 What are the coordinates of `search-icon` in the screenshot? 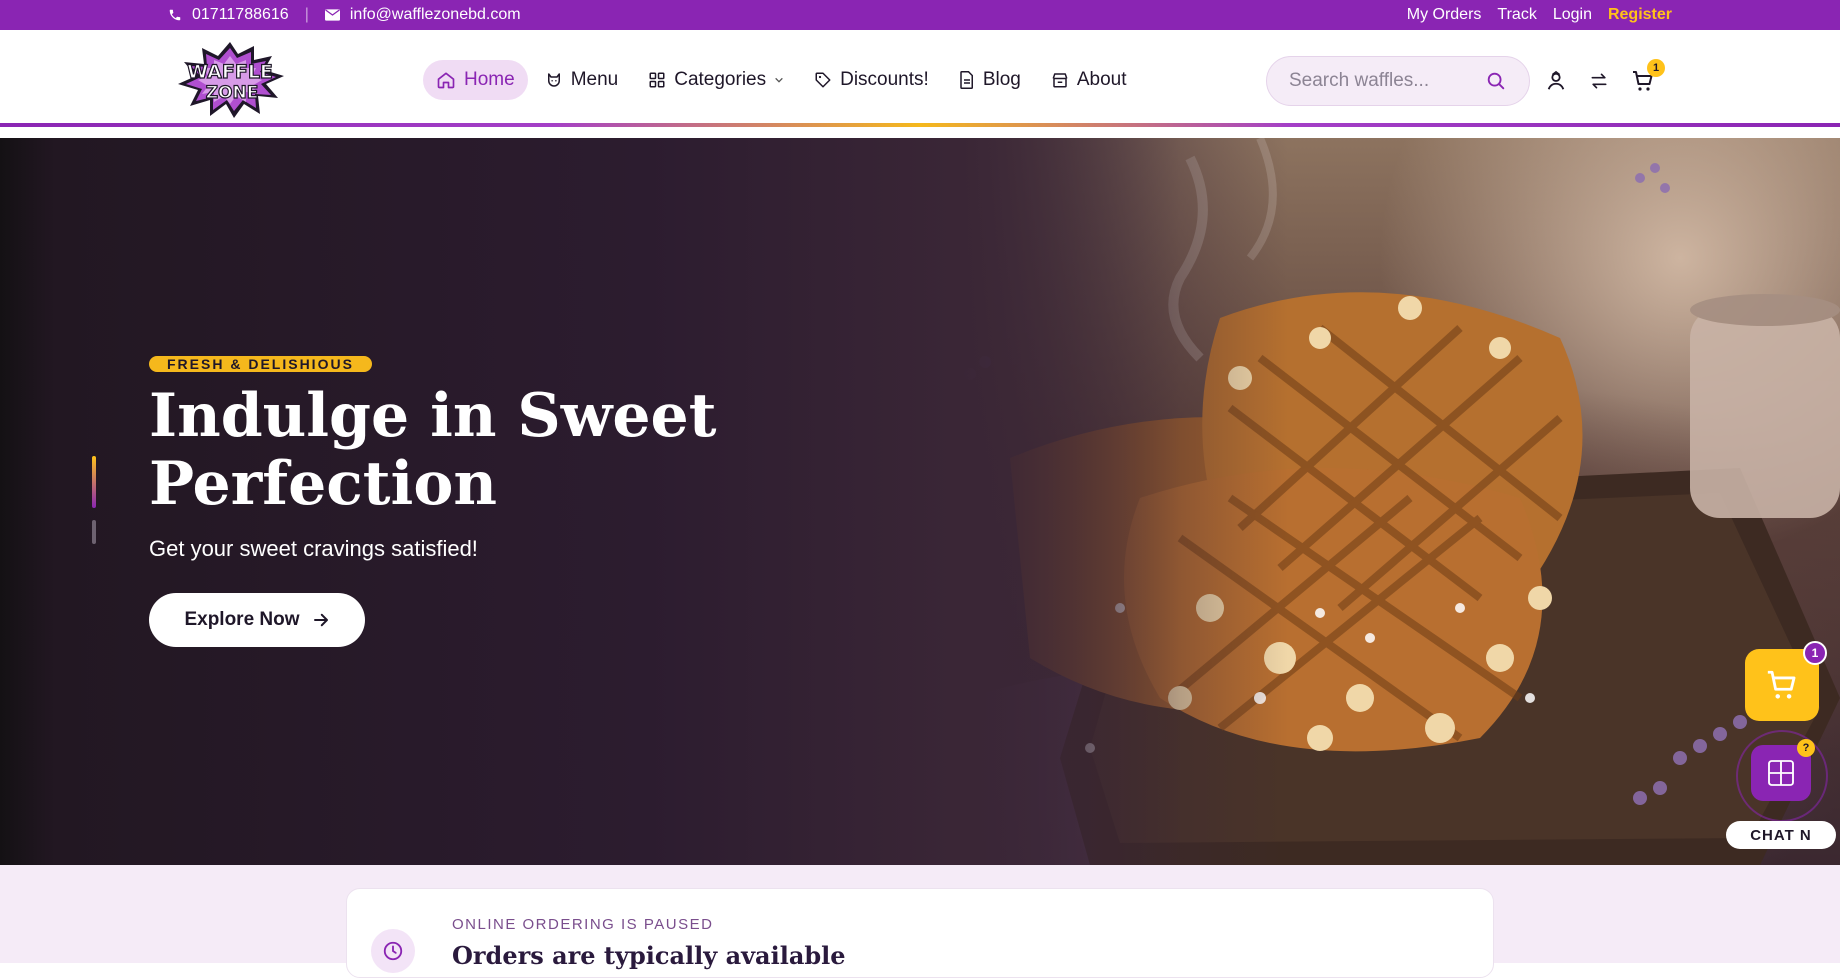 It's located at (1496, 81).